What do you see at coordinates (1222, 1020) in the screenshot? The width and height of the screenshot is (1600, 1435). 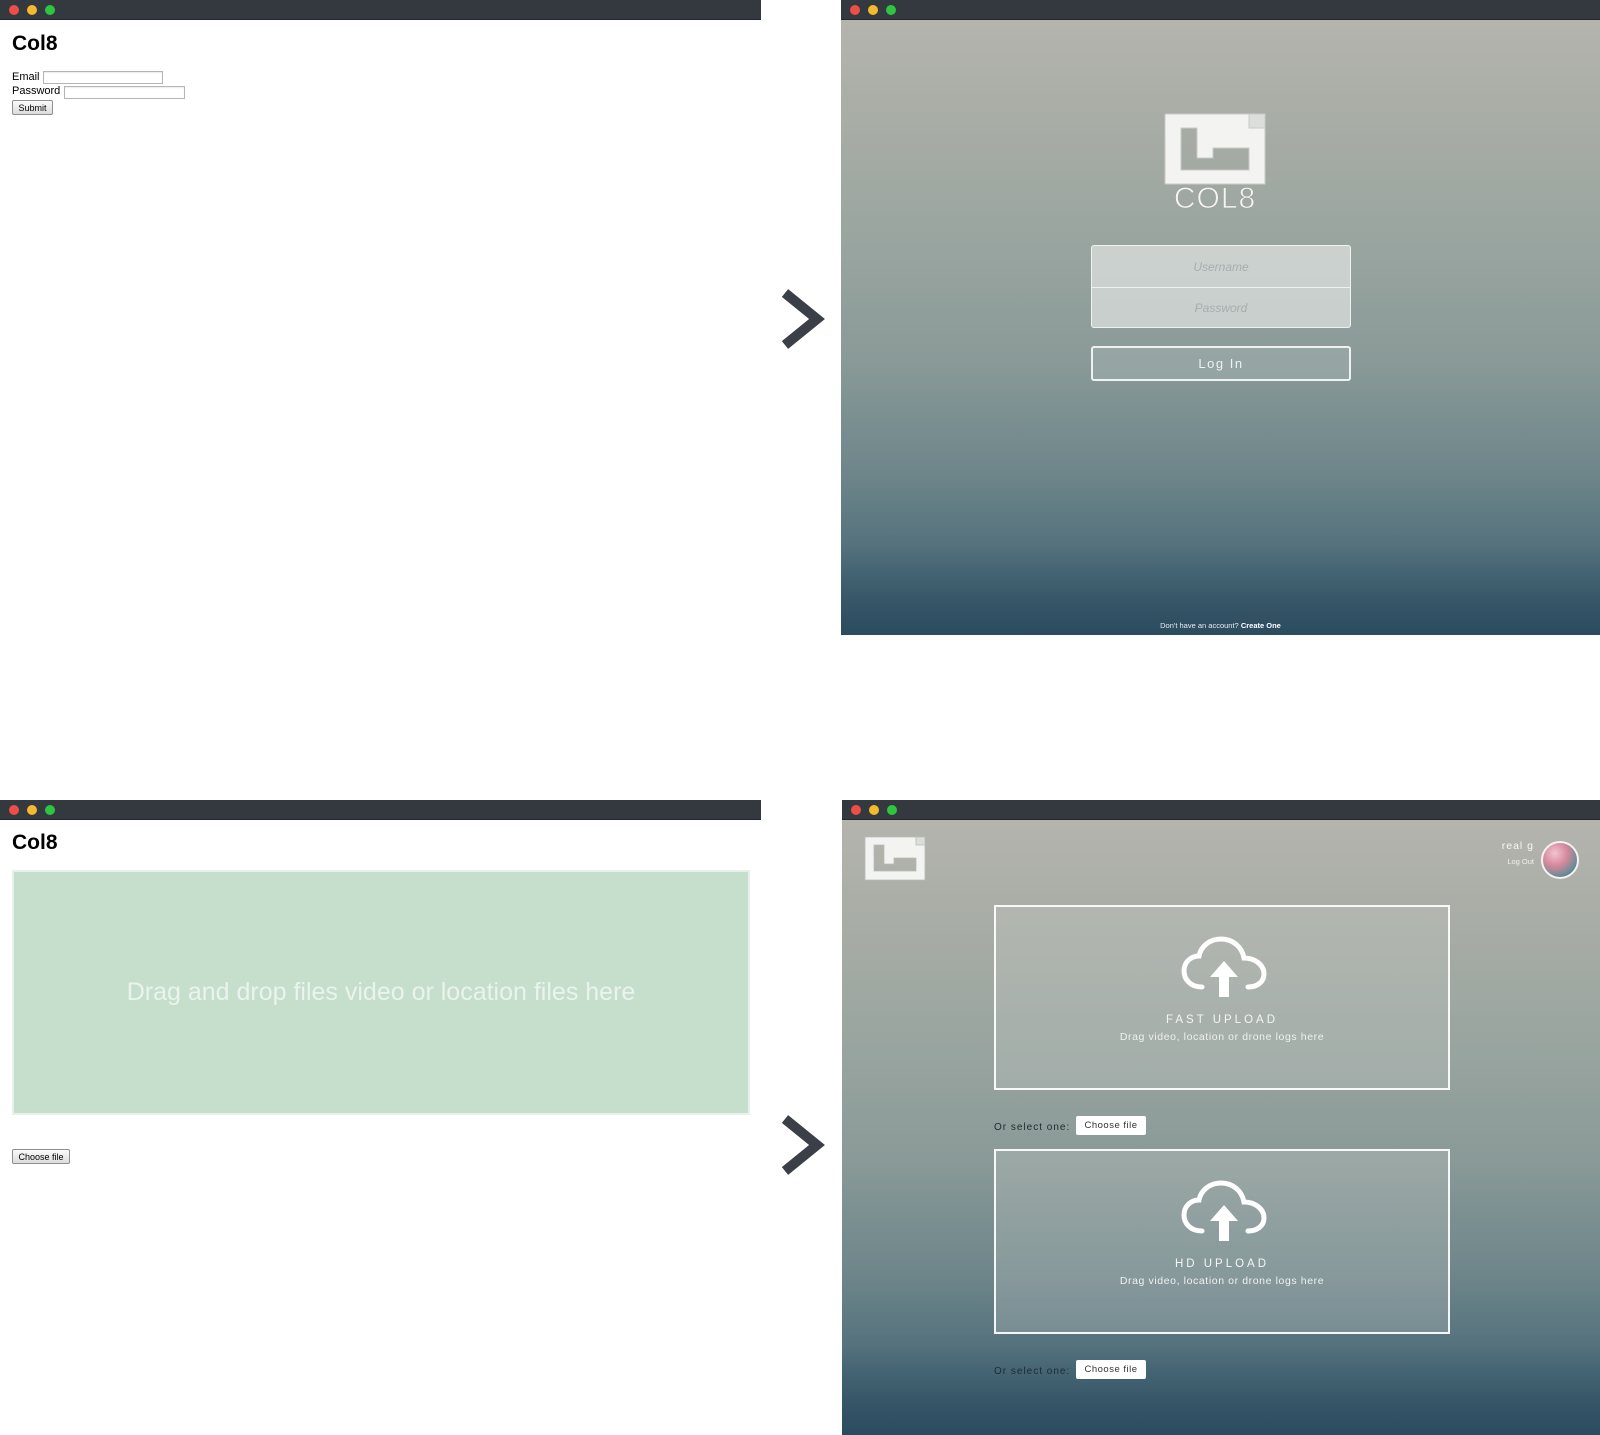 I see `upload-title: FAST UPLOAD` at bounding box center [1222, 1020].